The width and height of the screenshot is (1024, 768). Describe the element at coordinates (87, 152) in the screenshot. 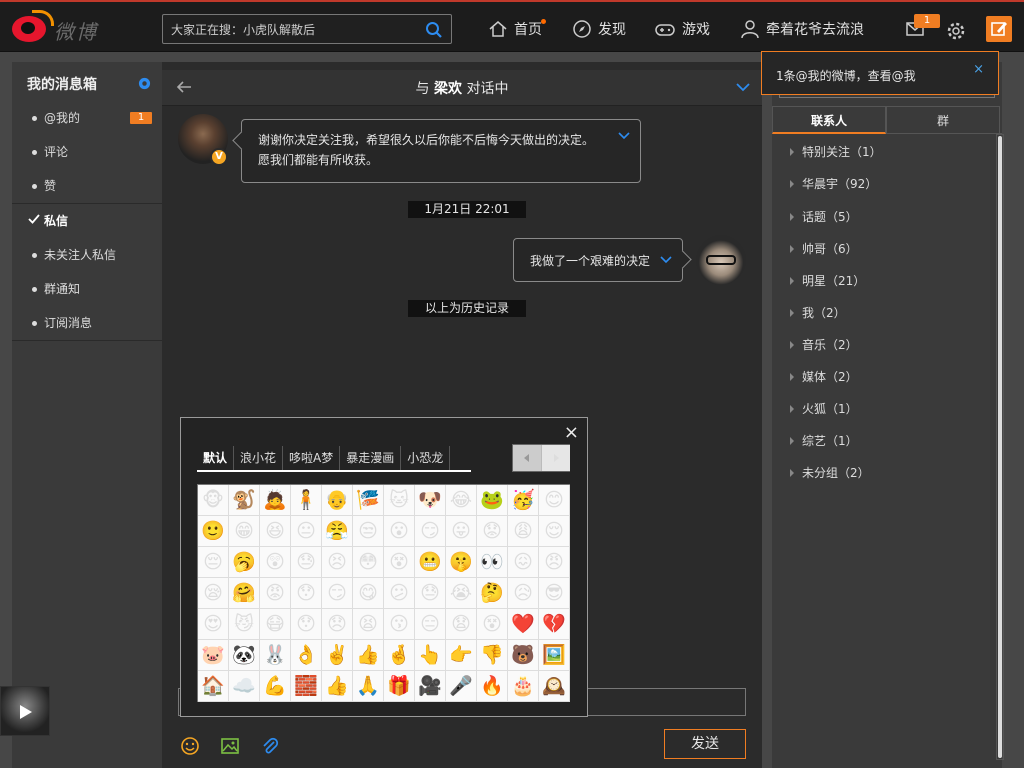

I see `sidebar-item-comments: 评论` at that location.